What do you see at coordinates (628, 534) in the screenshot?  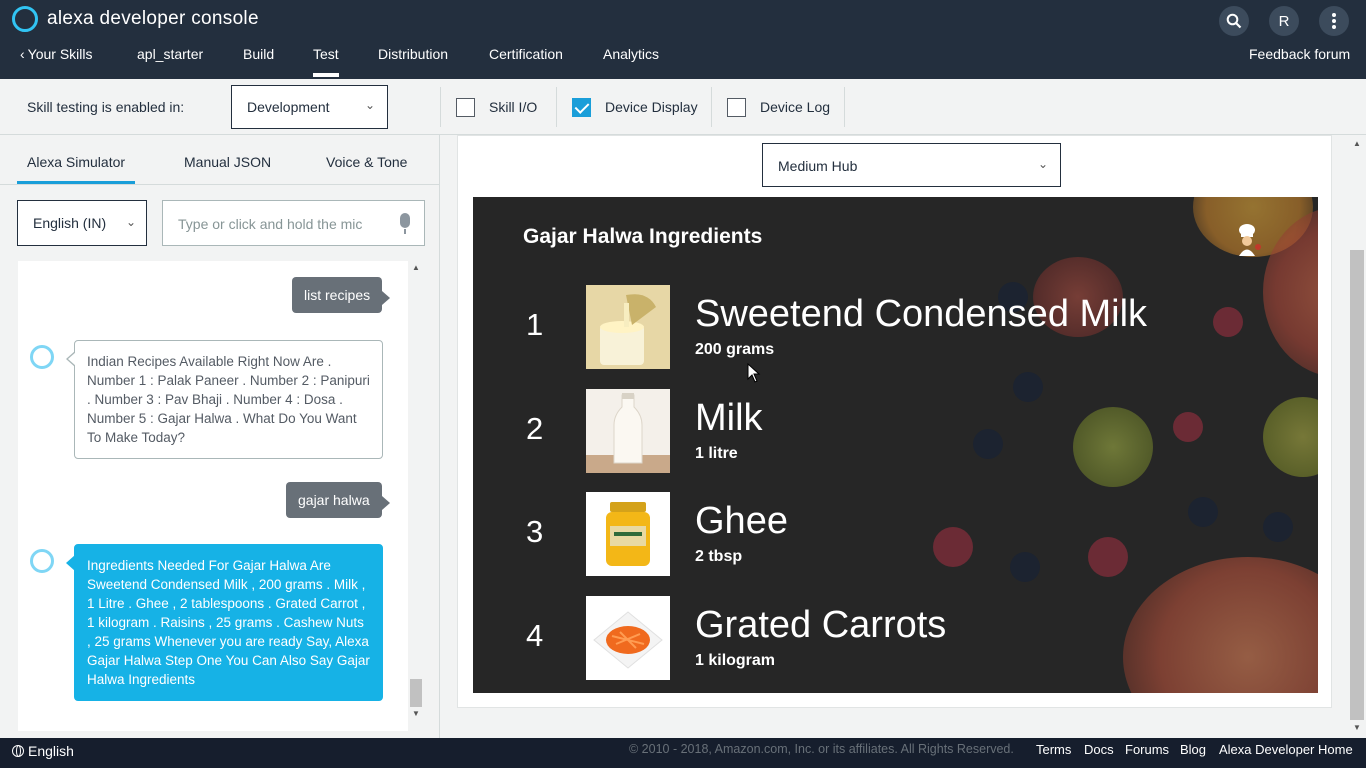 I see `ghee-jar-image` at bounding box center [628, 534].